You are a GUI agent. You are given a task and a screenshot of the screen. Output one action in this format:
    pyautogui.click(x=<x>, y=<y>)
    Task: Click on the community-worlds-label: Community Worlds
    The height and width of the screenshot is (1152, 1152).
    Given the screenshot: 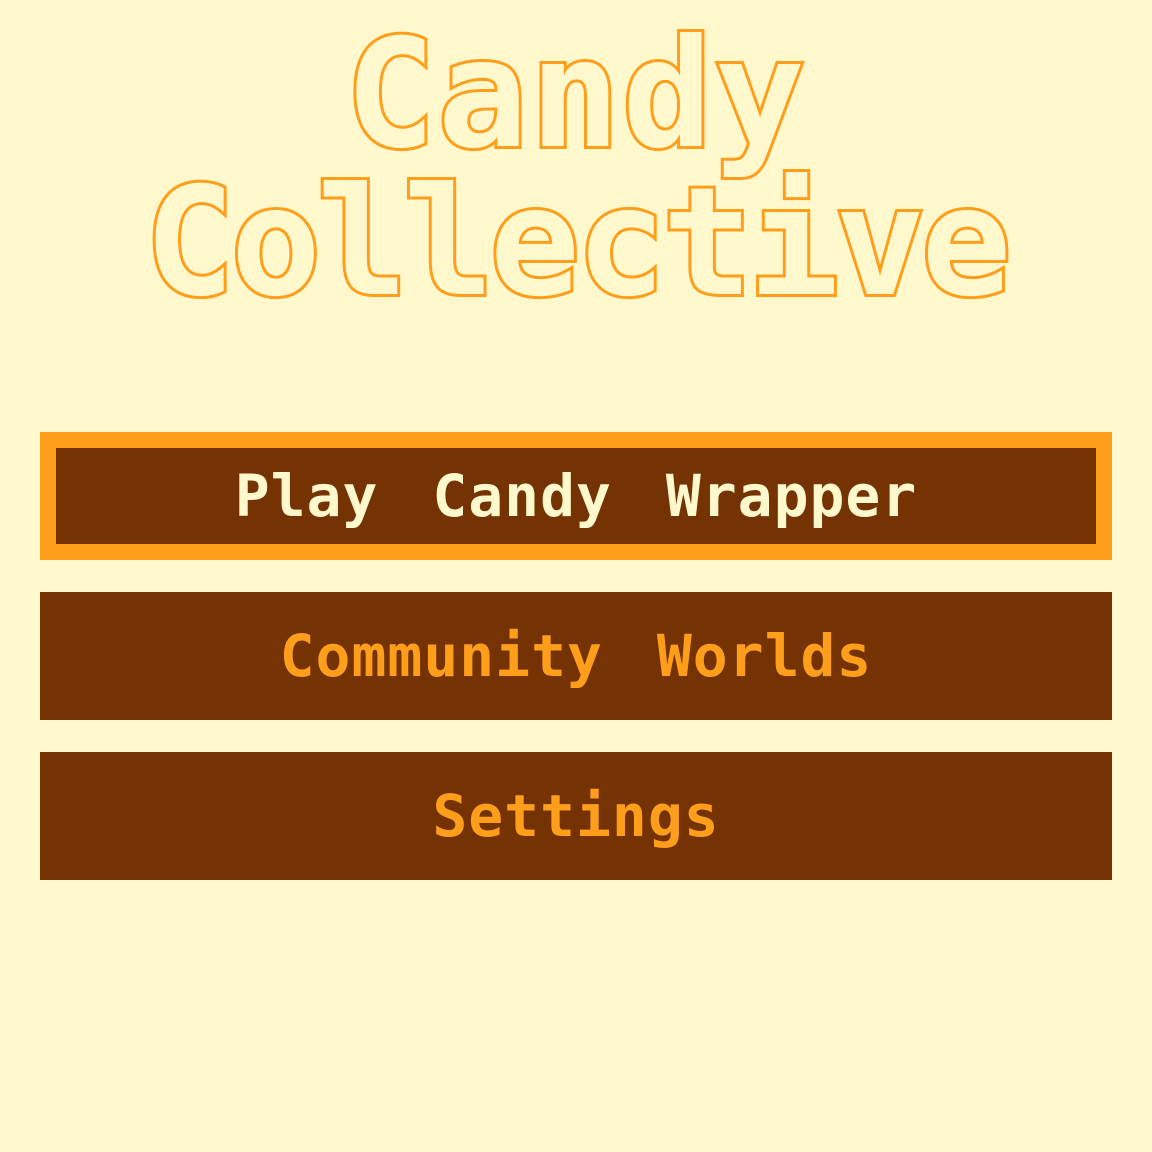 What is the action you would take?
    pyautogui.click(x=576, y=656)
    